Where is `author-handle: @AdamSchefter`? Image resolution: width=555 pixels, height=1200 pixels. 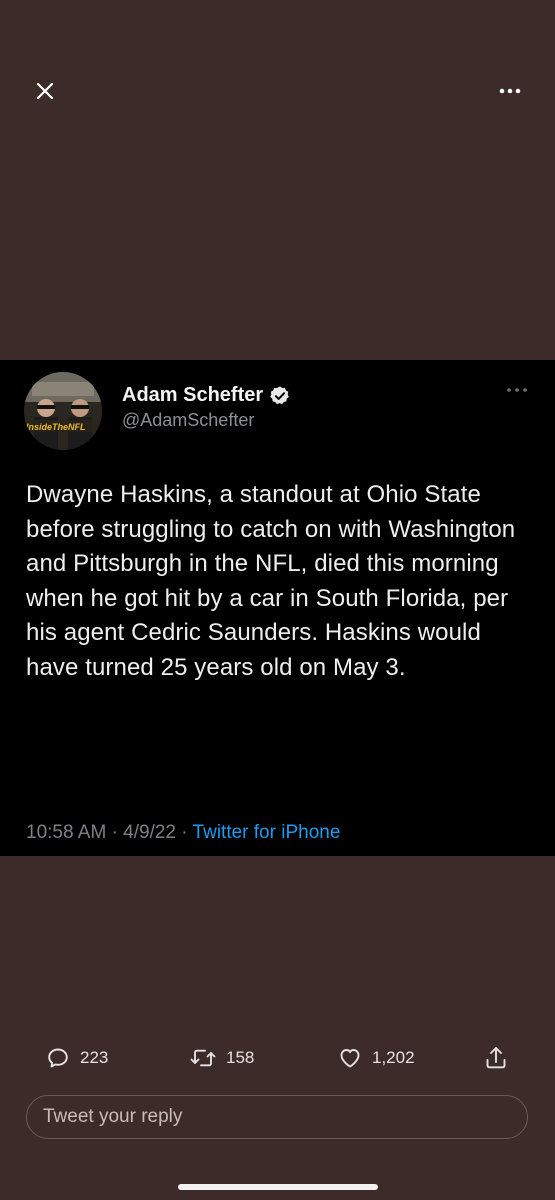
author-handle: @AdamSchefter is located at coordinates (188, 420).